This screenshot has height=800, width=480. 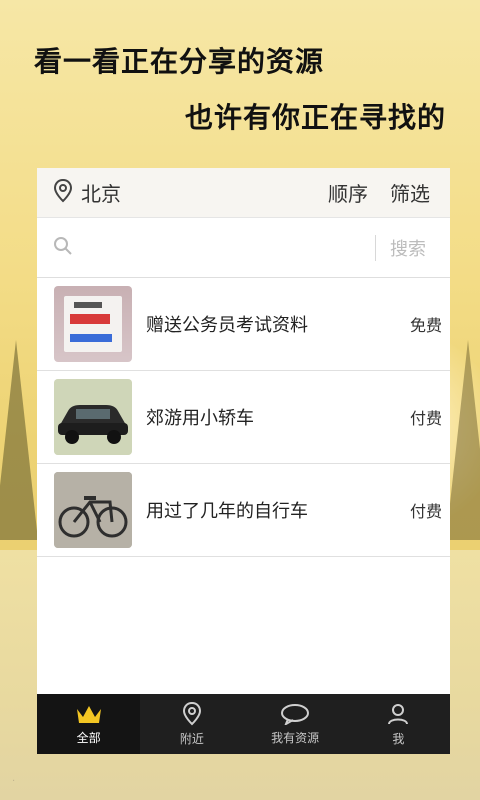 I want to click on tab-label: 附近, so click(x=191, y=738).